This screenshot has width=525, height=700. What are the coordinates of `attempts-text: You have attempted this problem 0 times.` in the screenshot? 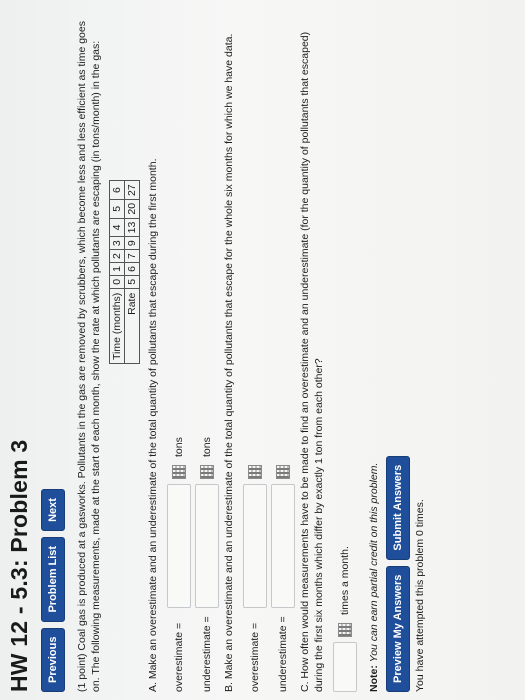 It's located at (420, 595).